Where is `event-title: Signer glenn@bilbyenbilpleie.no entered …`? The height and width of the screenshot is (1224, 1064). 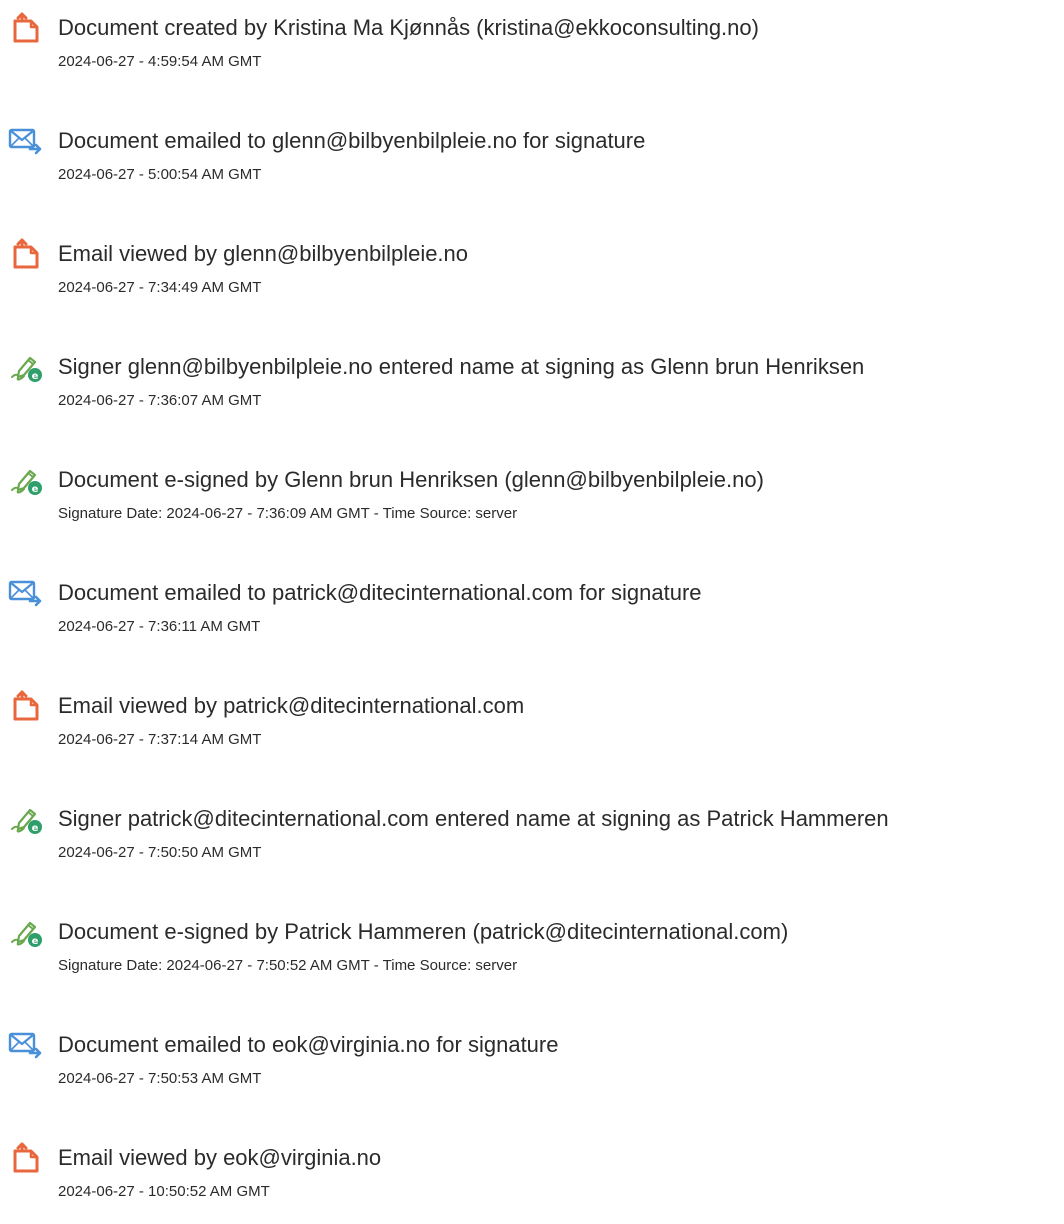 event-title: Signer glenn@bilbyenbilpleie.no entered … is located at coordinates (461, 366).